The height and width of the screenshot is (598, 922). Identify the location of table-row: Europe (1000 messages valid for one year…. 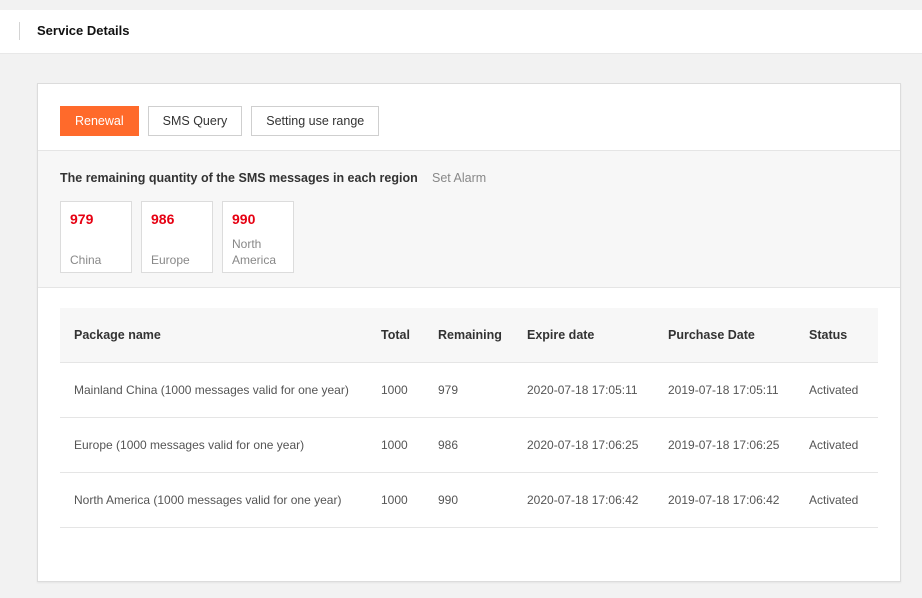
(469, 445).